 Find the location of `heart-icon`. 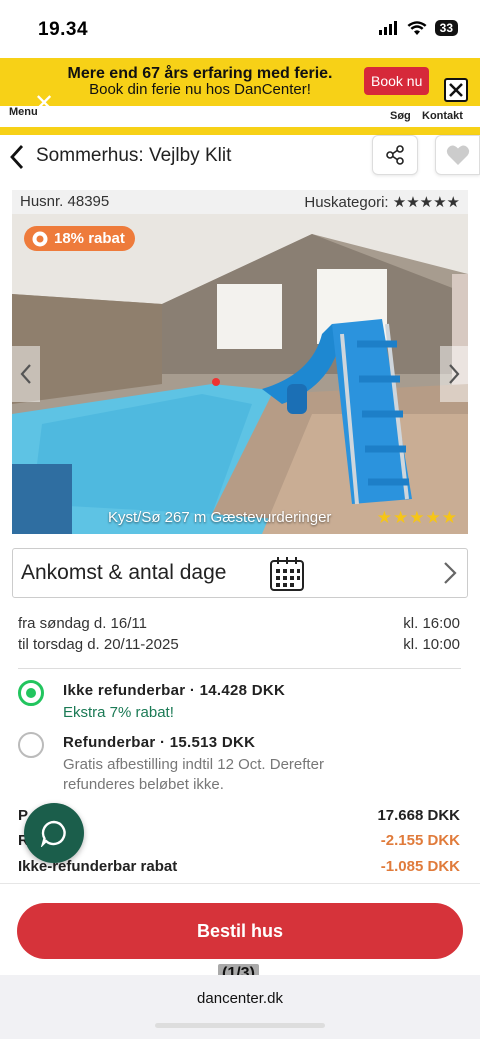

heart-icon is located at coordinates (457, 155).